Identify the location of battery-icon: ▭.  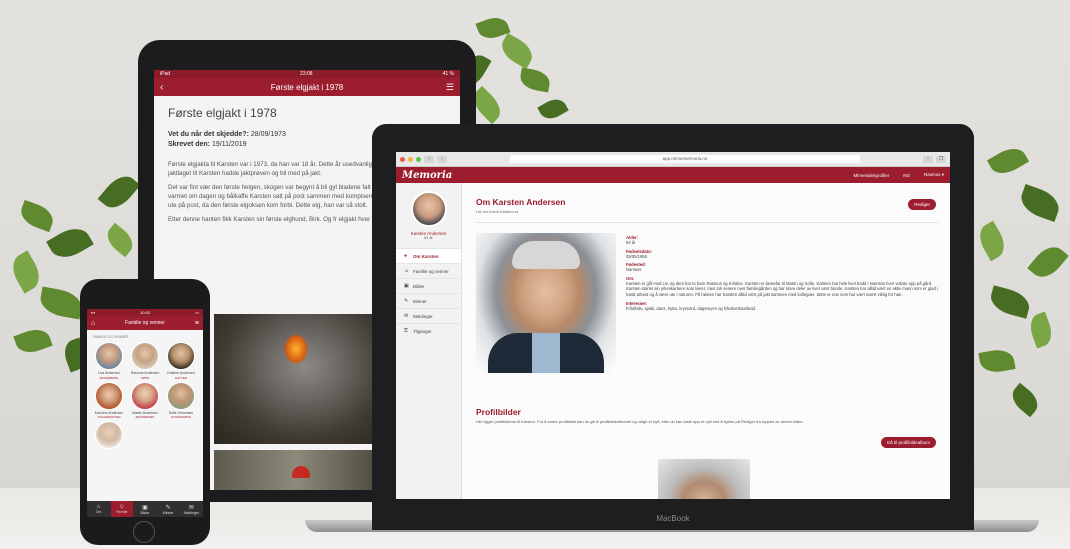
(197, 312).